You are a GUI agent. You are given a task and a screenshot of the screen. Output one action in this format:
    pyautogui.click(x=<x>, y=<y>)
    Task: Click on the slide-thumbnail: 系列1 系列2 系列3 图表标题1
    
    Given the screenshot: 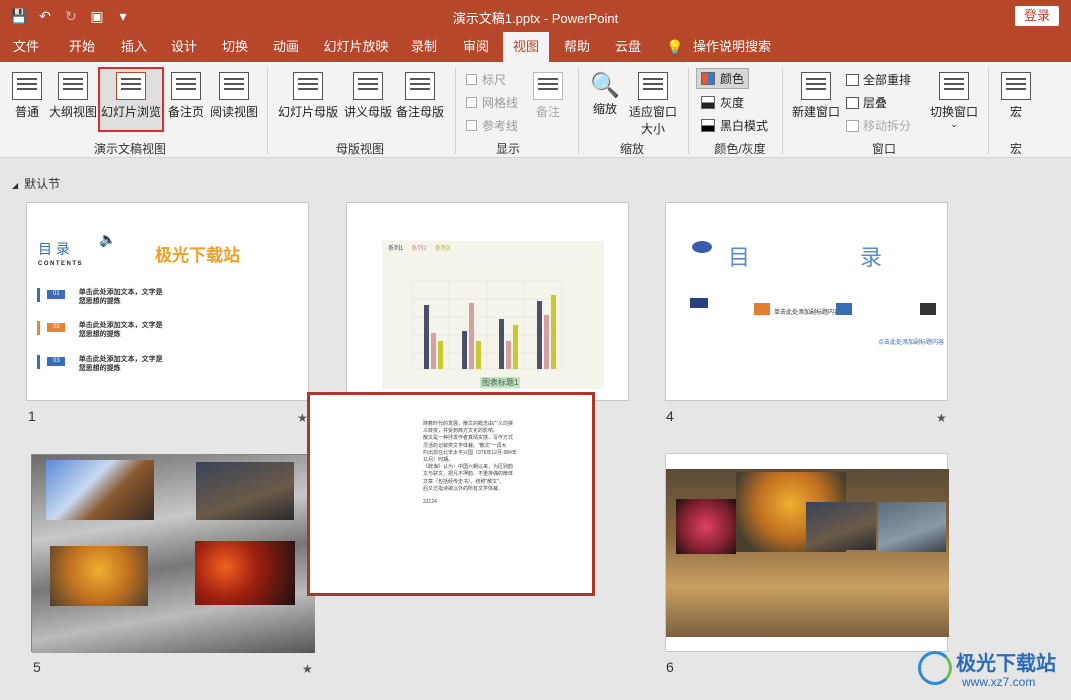 What is the action you would take?
    pyautogui.click(x=487, y=301)
    